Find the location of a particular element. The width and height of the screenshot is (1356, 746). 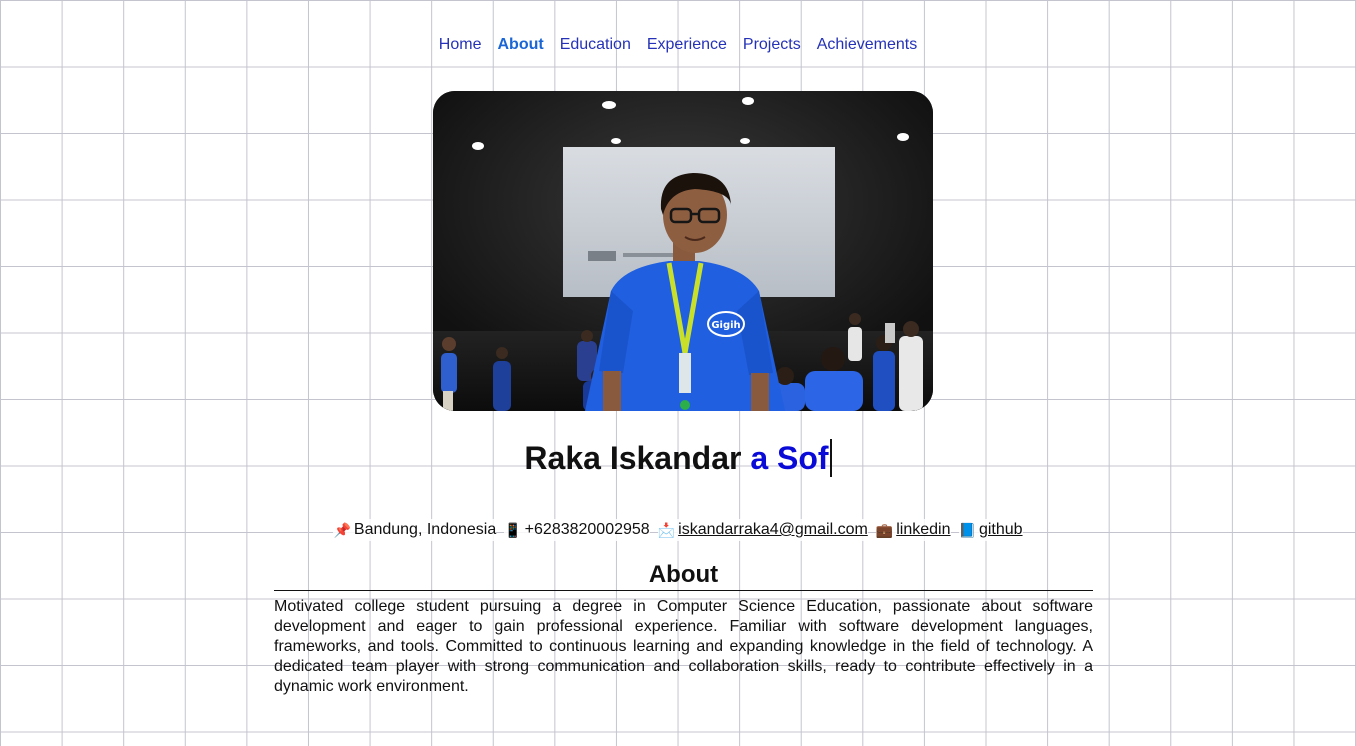

phone-text: +6283820002958 is located at coordinates (587, 529).